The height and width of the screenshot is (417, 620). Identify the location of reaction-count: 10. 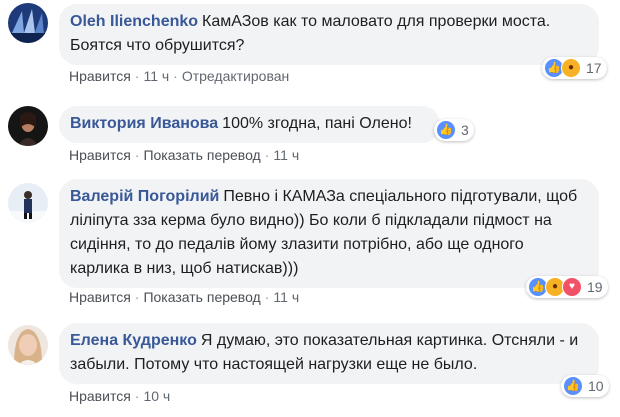
(596, 386).